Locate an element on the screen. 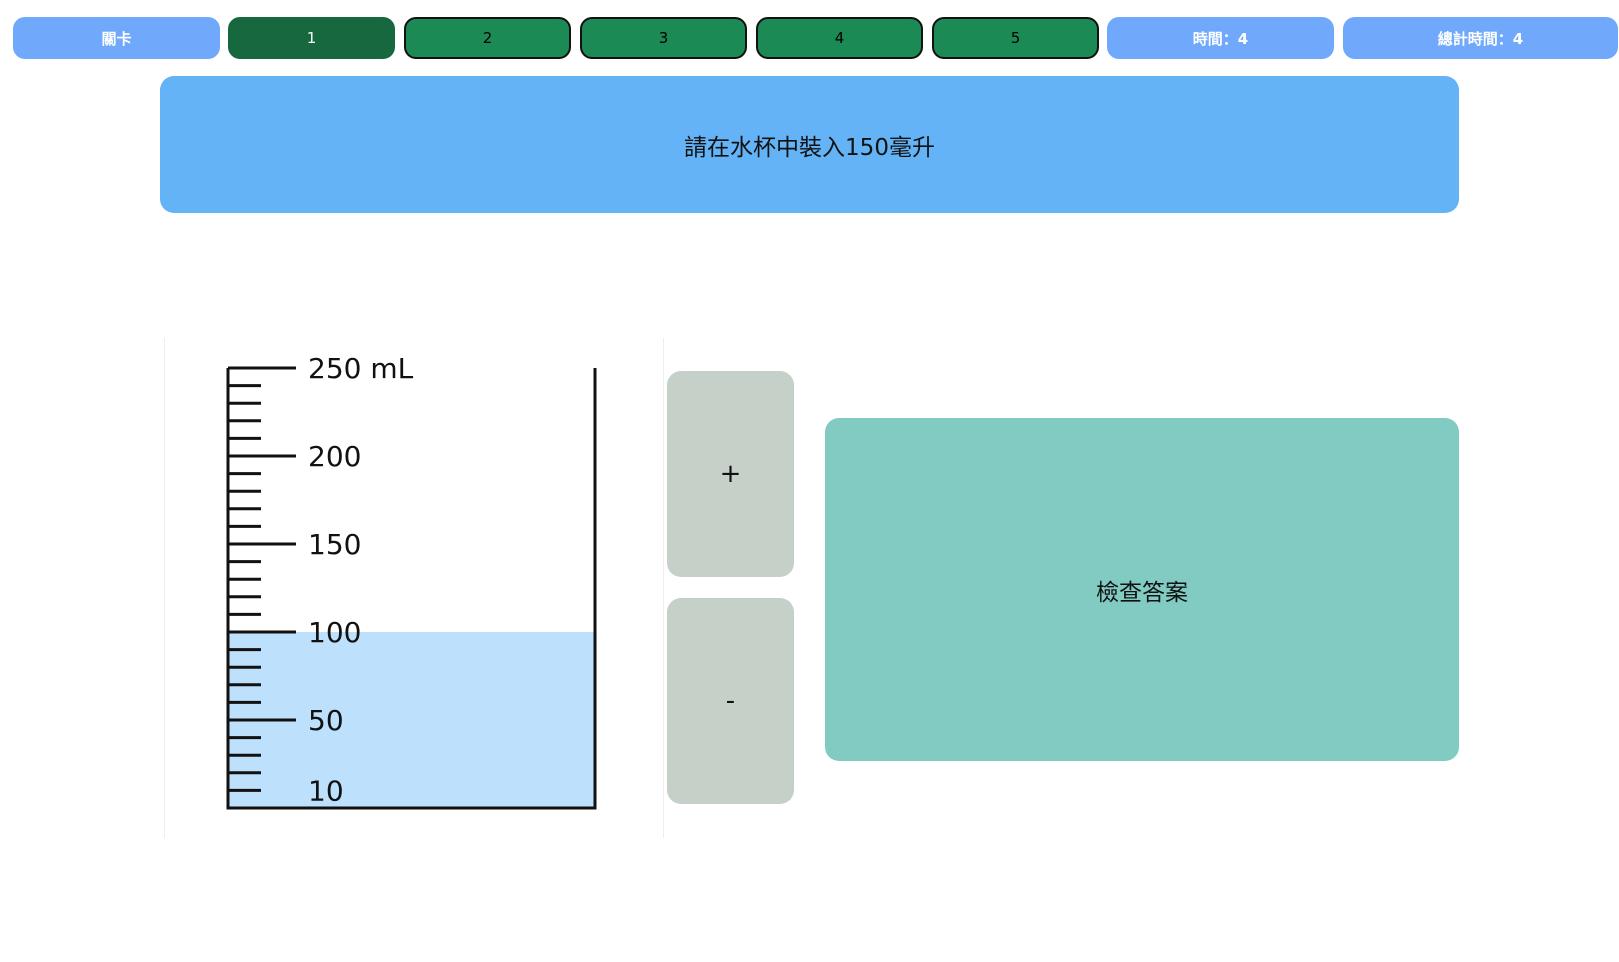 The height and width of the screenshot is (962, 1619). decrease-button-label: - is located at coordinates (730, 701).